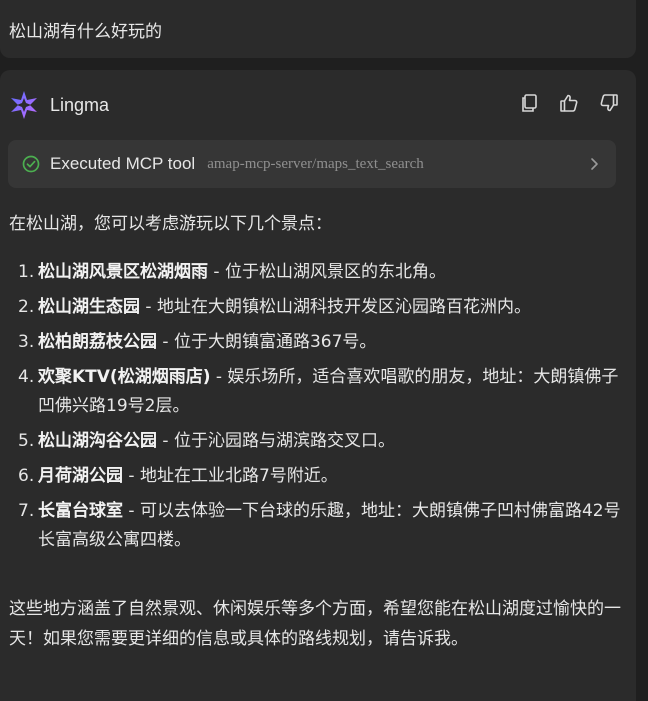 This screenshot has width=648, height=701. What do you see at coordinates (318, 29) in the screenshot?
I see `user-message: 松山湖有什么好玩的` at bounding box center [318, 29].